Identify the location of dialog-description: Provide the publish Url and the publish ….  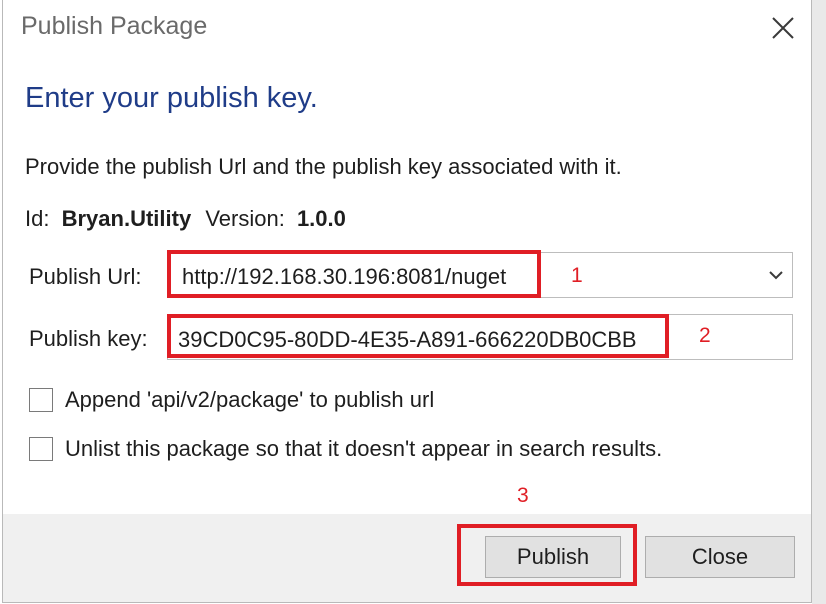
(323, 166).